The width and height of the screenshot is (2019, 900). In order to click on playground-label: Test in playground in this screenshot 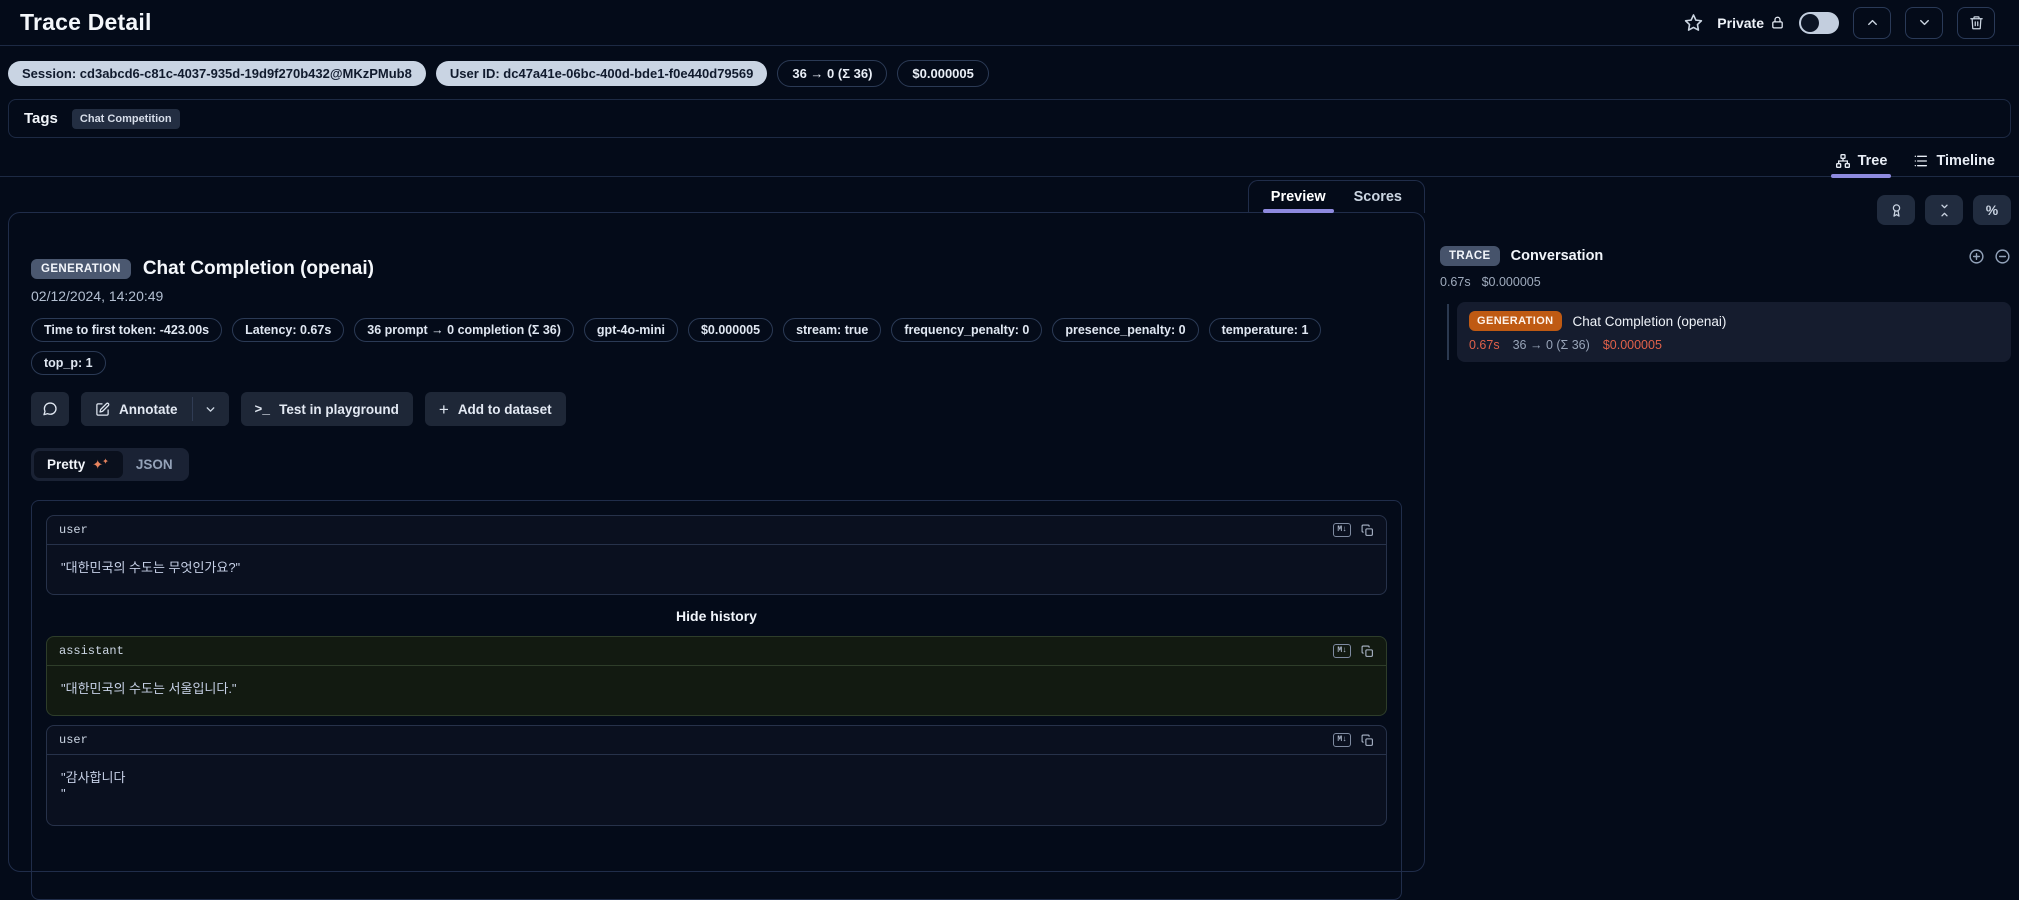, I will do `click(339, 409)`.